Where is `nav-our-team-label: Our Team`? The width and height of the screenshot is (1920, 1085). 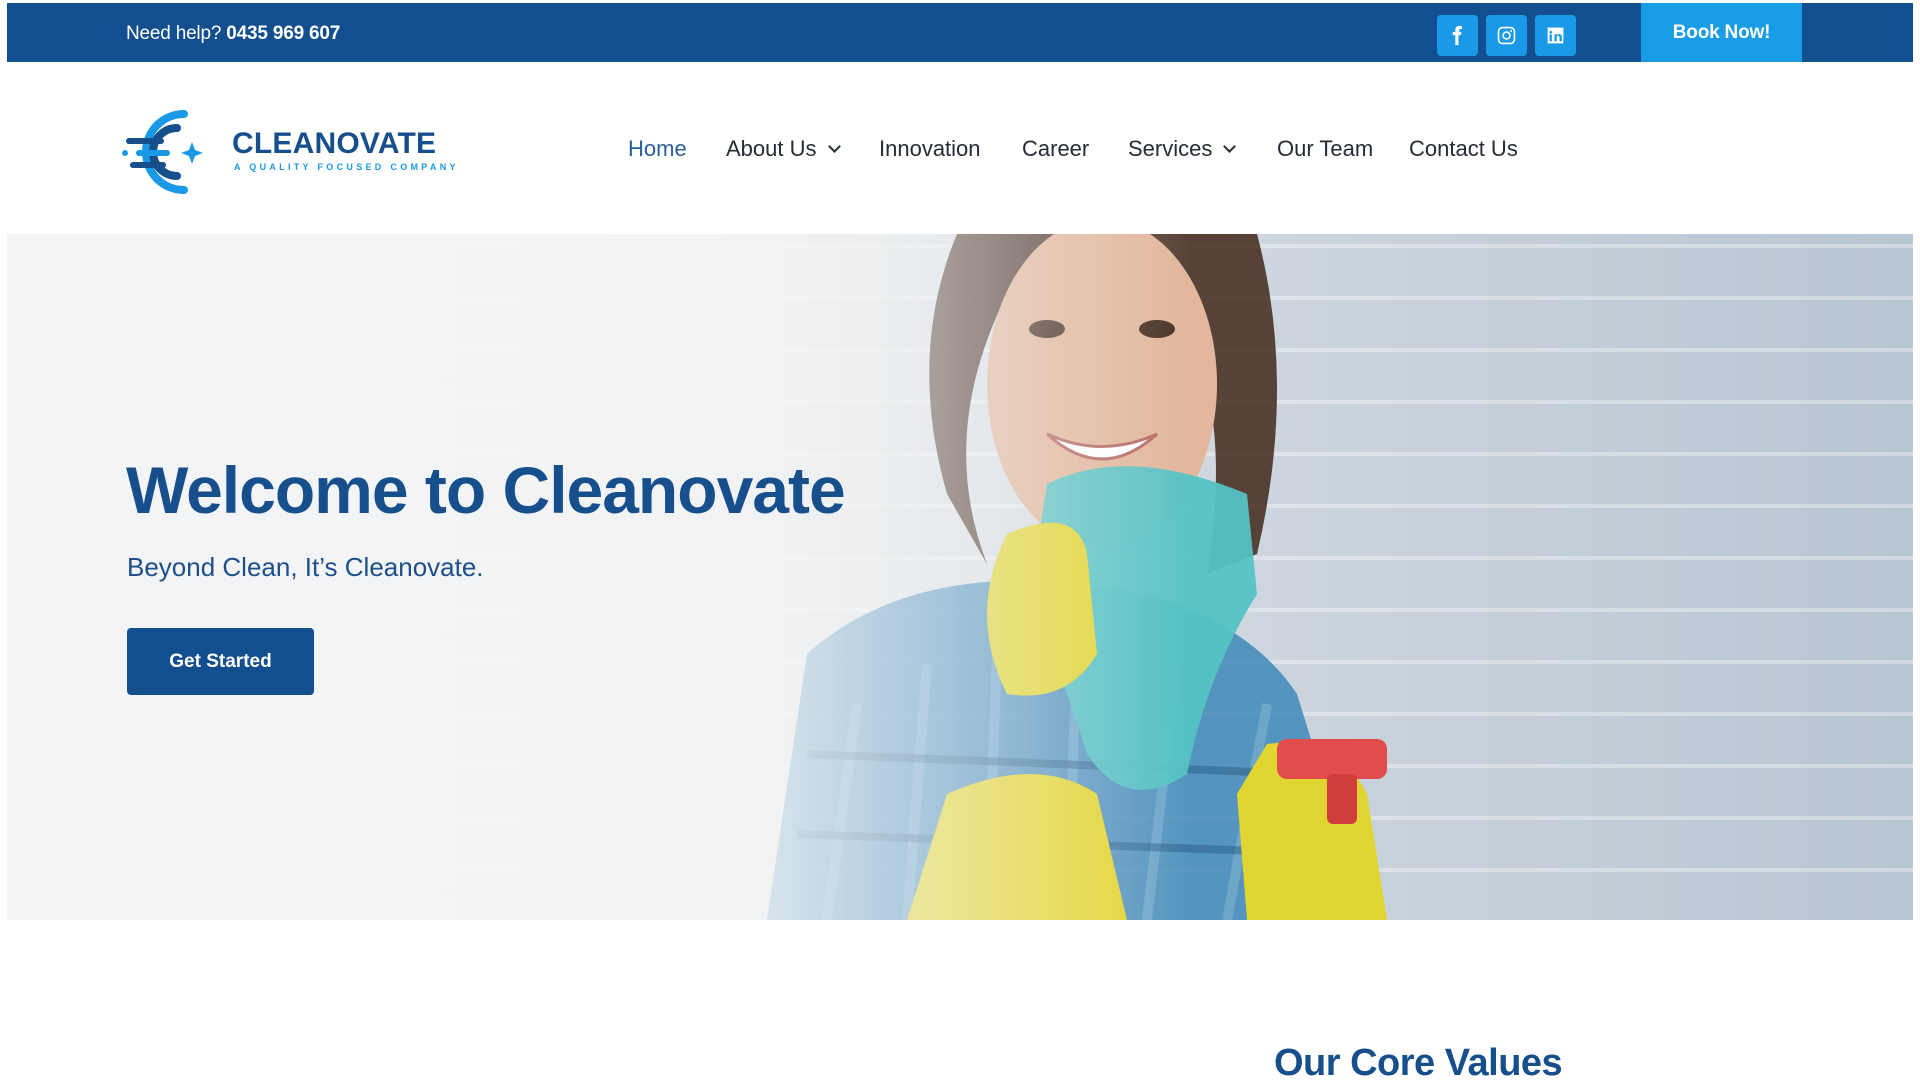
nav-our-team-label: Our Team is located at coordinates (1325, 148).